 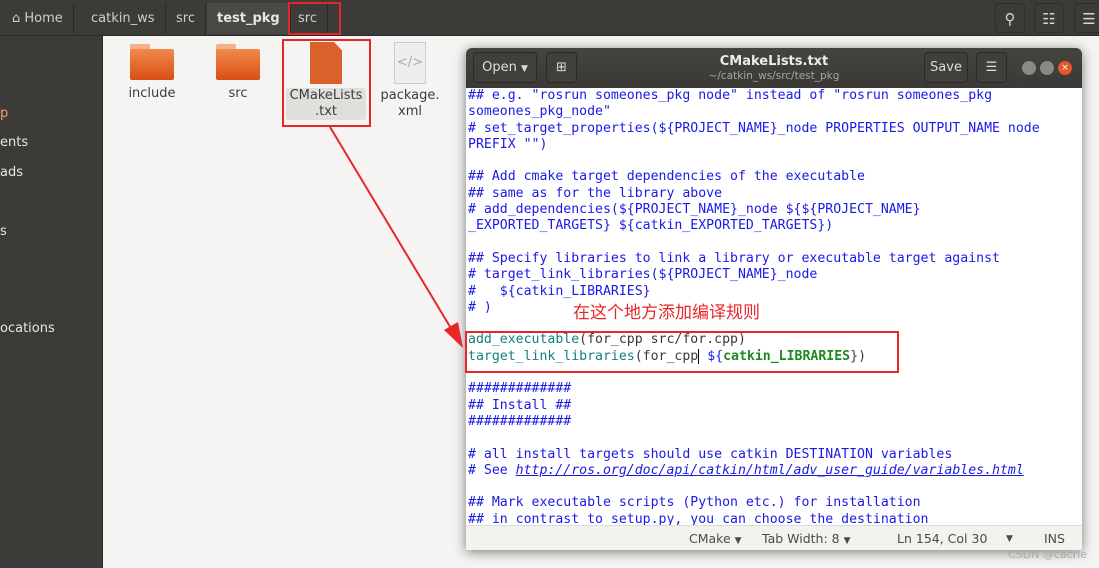 What do you see at coordinates (710, 538) in the screenshot?
I see `language-label: CMake` at bounding box center [710, 538].